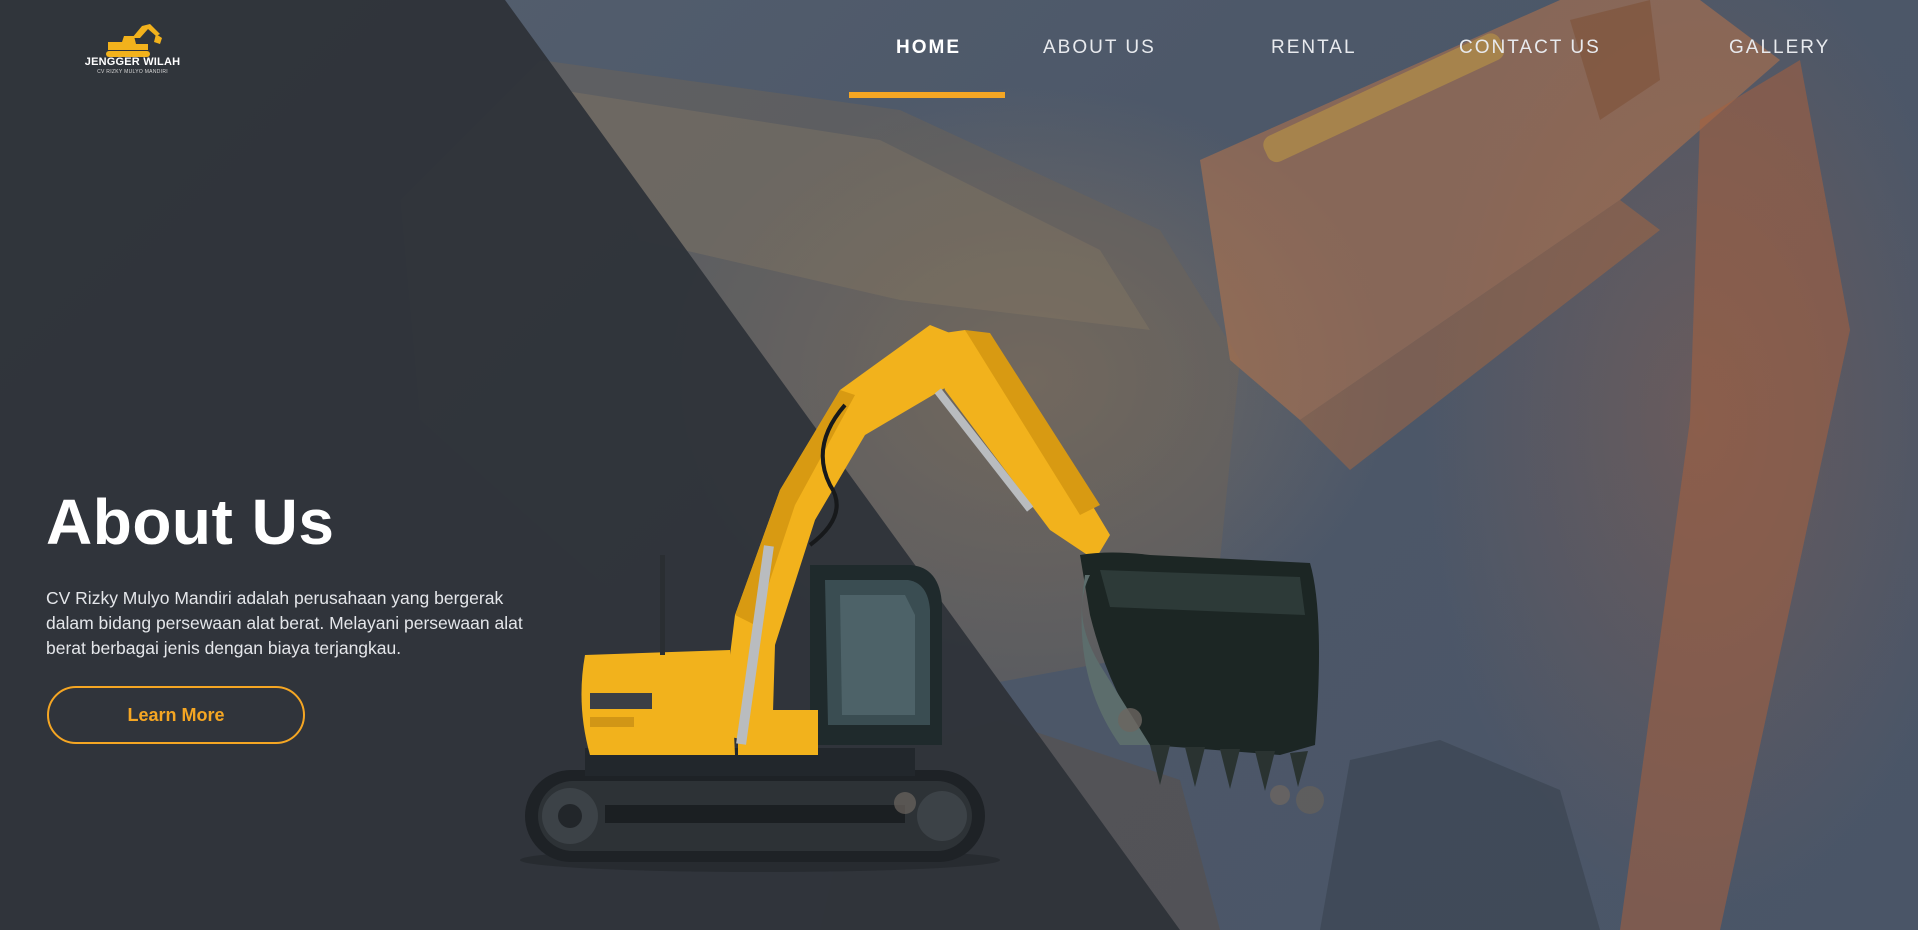 The height and width of the screenshot is (930, 1918). Describe the element at coordinates (1779, 48) in the screenshot. I see `nav-item-gallery: GALLERY` at that location.